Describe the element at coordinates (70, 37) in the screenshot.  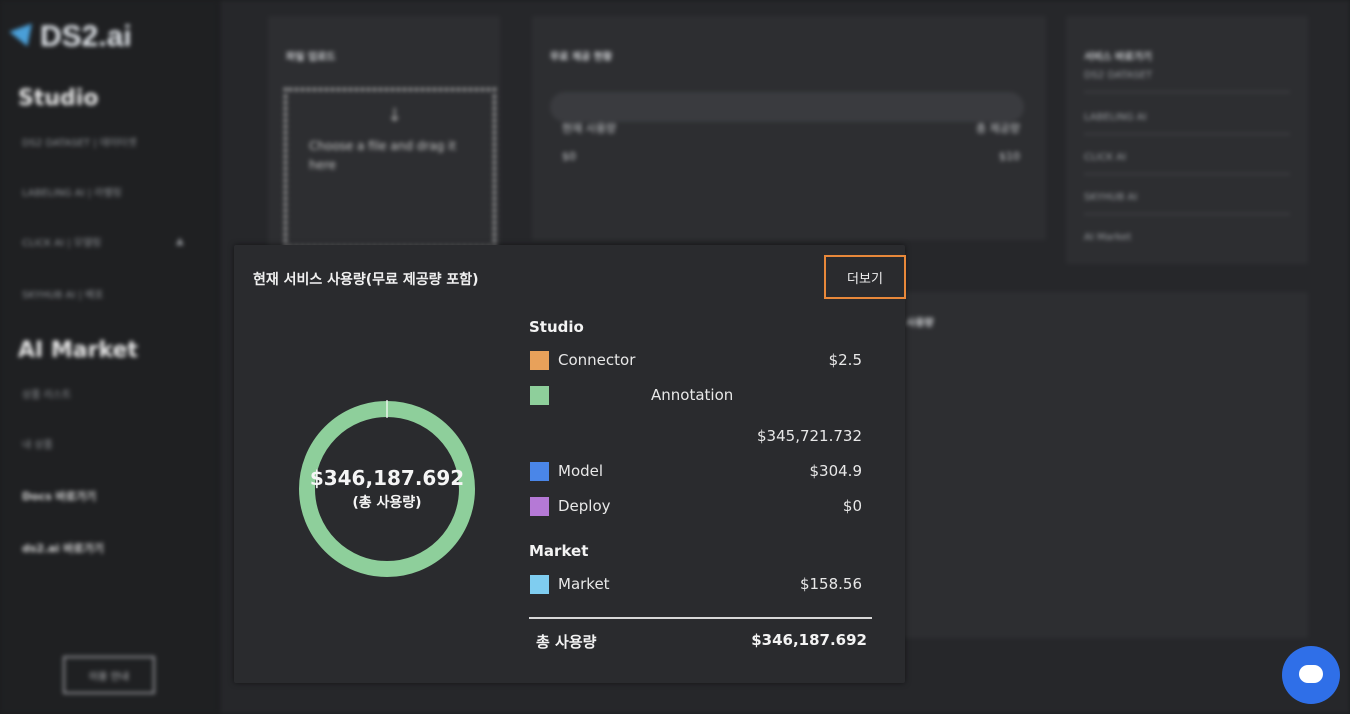
I see `logo: DS2.ai` at that location.